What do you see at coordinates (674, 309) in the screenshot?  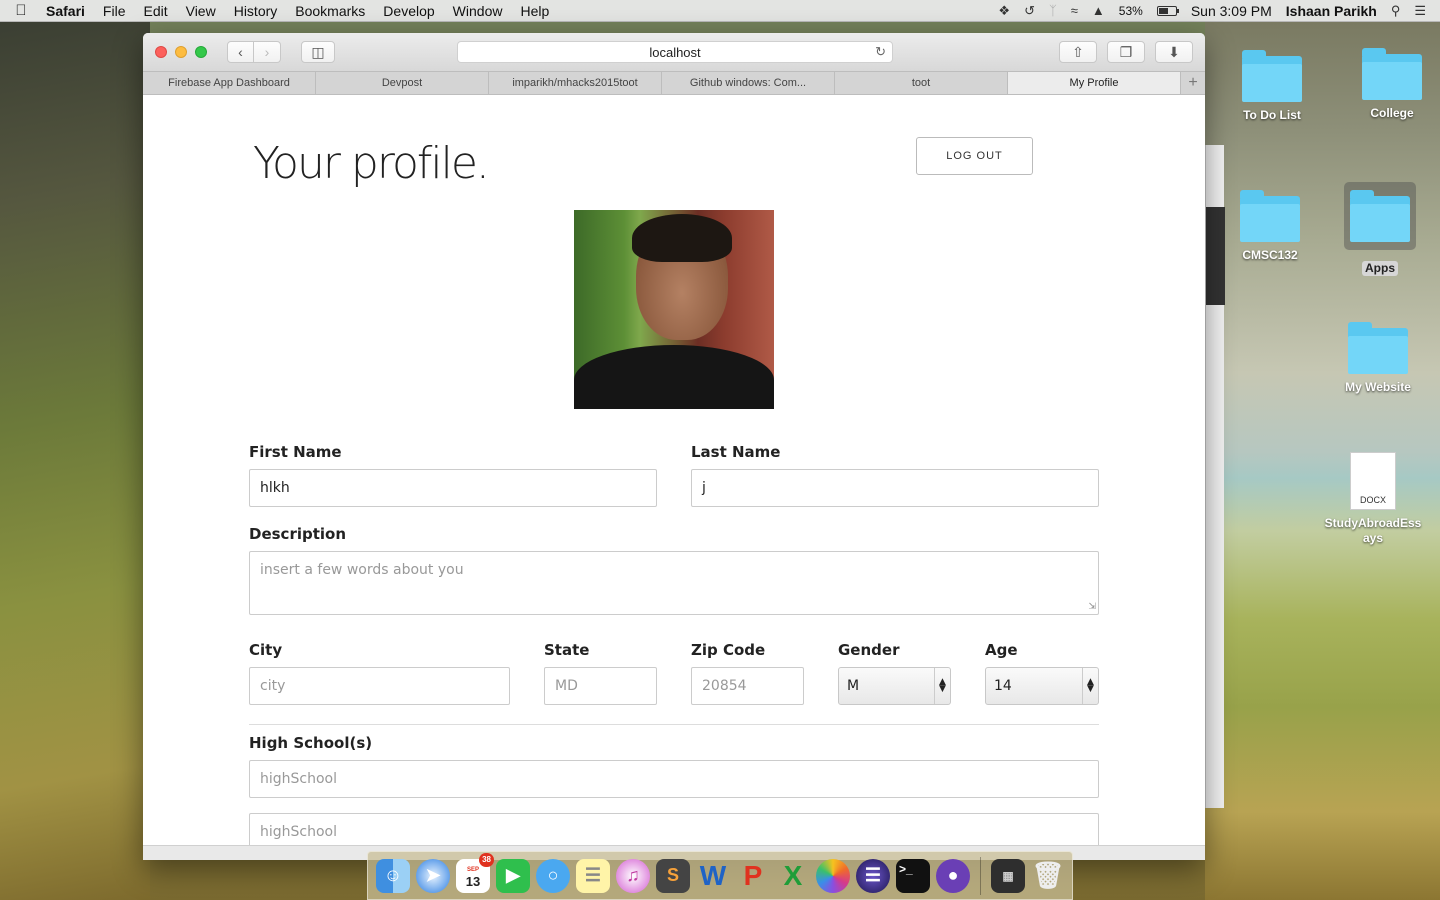 I see `profile-photo` at bounding box center [674, 309].